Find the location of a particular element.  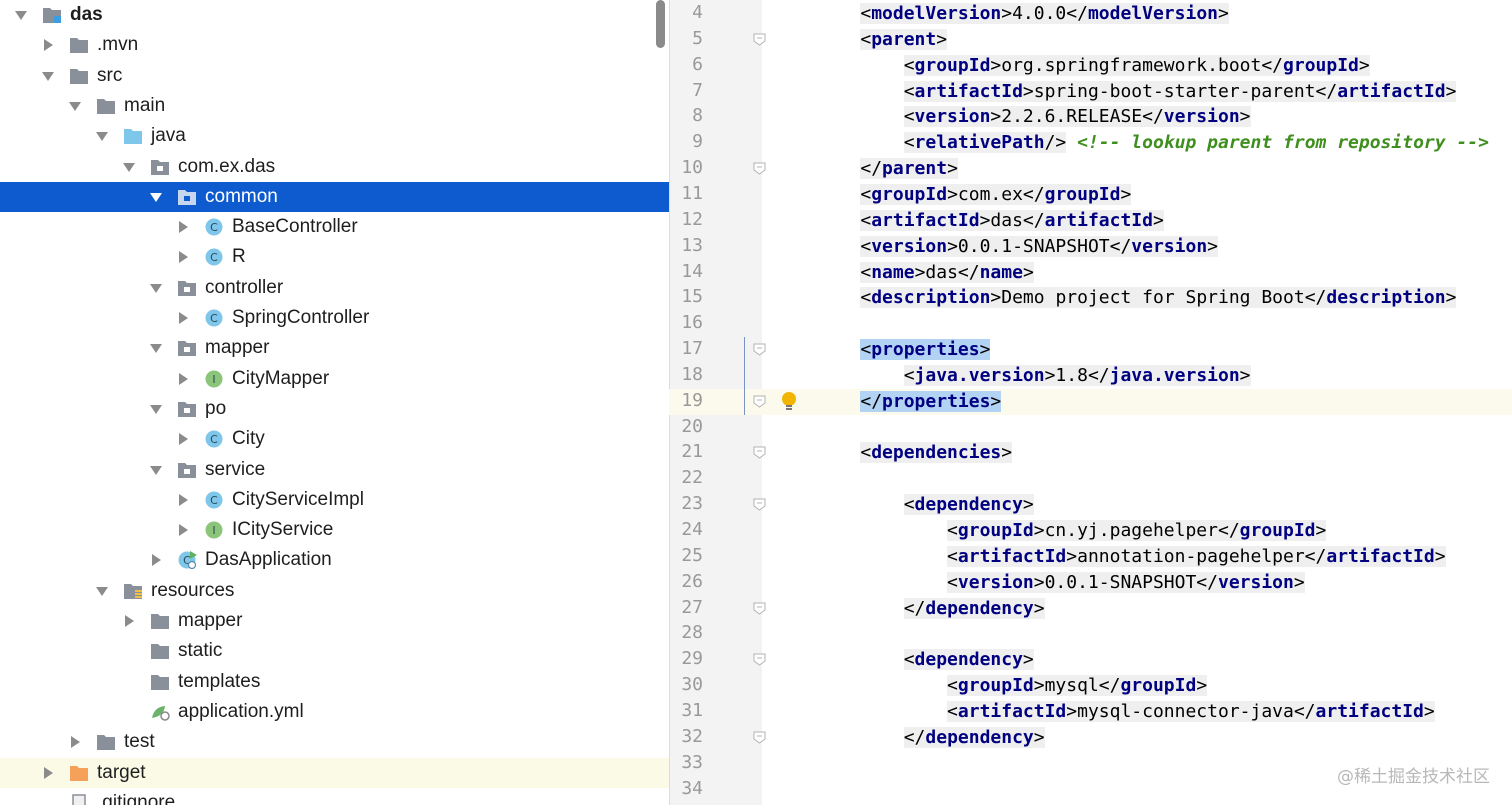

code-token: >das</ is located at coordinates (947, 272).